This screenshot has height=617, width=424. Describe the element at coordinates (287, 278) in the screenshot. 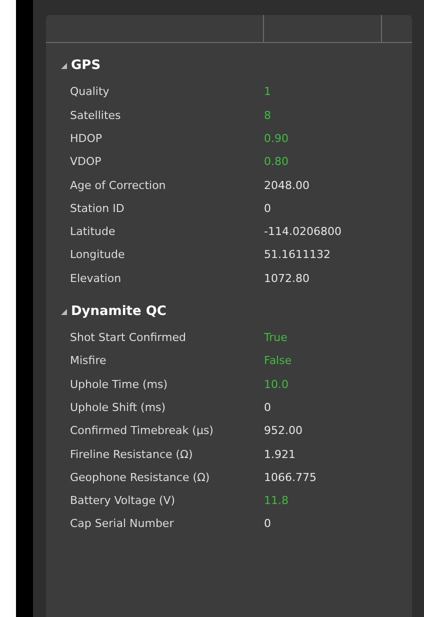

I see `property-value: 1072.80` at that location.